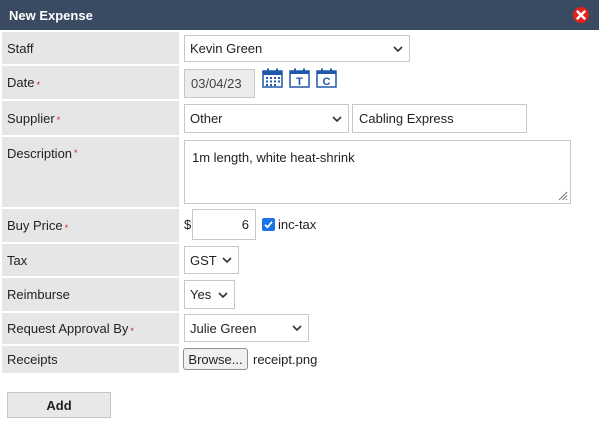  What do you see at coordinates (299, 294) in the screenshot?
I see `row-reimburse: Reimburse Yes` at bounding box center [299, 294].